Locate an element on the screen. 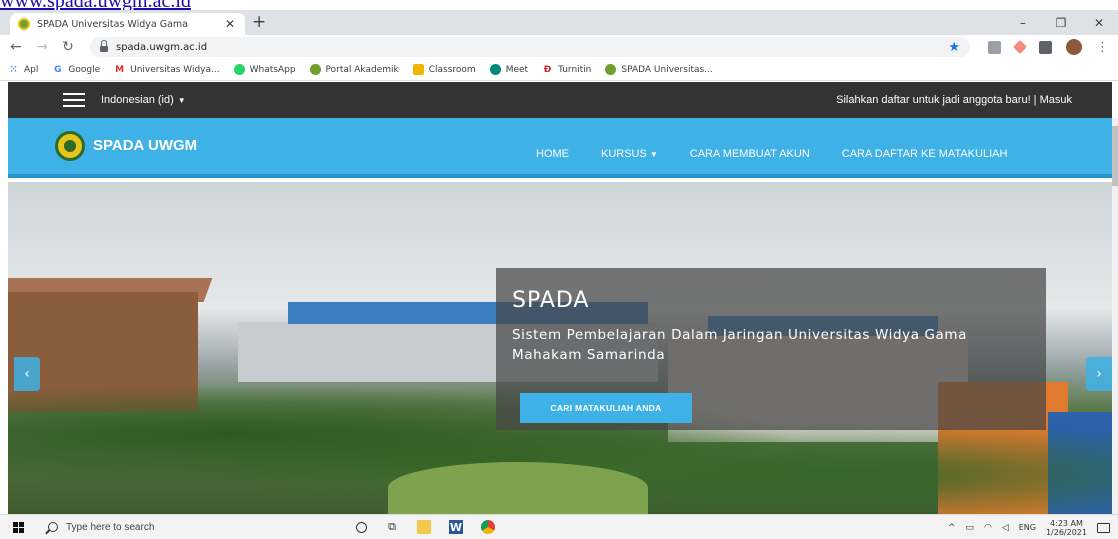 This screenshot has width=1118, height=539. chevron-down-icon: ▼ is located at coordinates (653, 154).